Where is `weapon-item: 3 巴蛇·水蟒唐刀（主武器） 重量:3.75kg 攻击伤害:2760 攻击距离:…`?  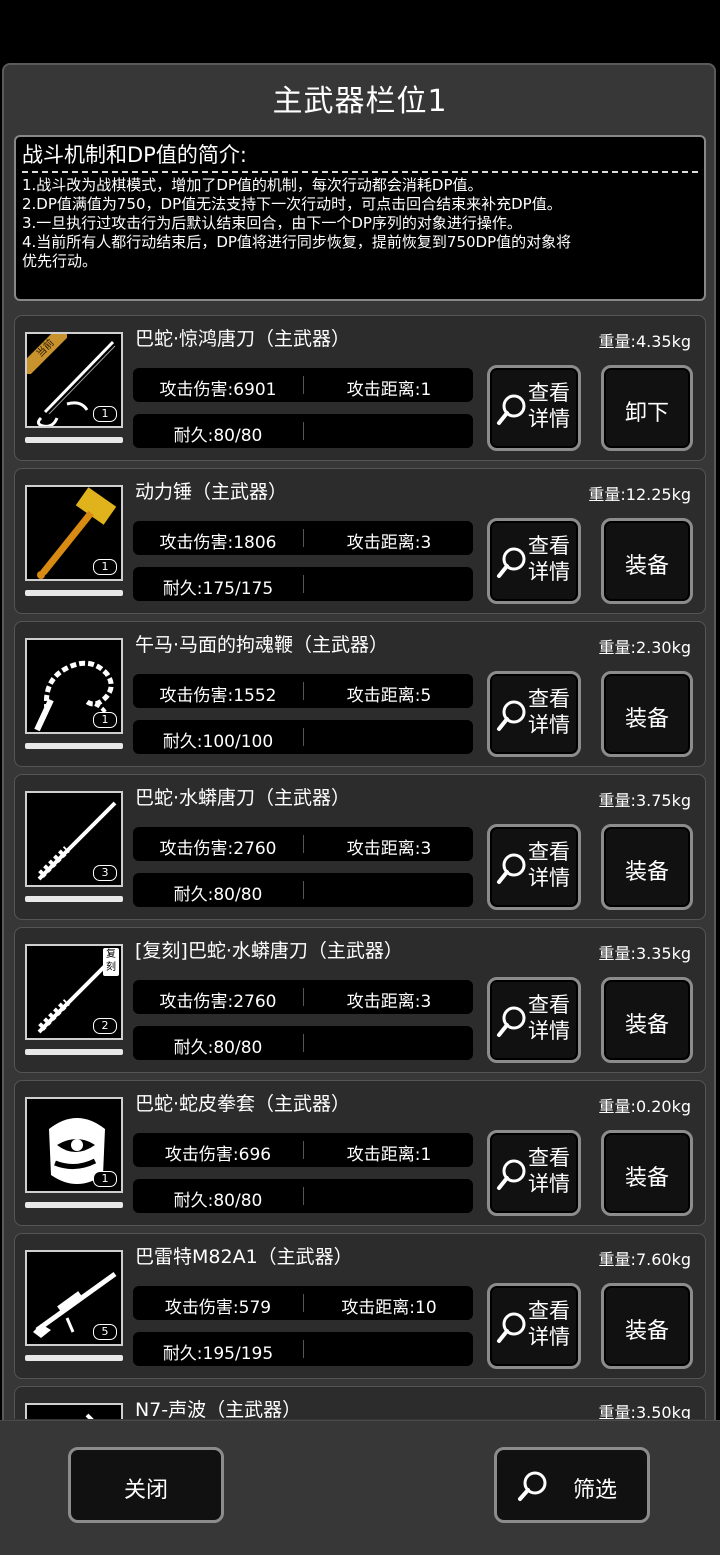
weapon-item: 3 巴蛇·水蟒唐刀（主武器） 重量:3.75kg 攻击伤害:2760 攻击距离:… is located at coordinates (360, 847).